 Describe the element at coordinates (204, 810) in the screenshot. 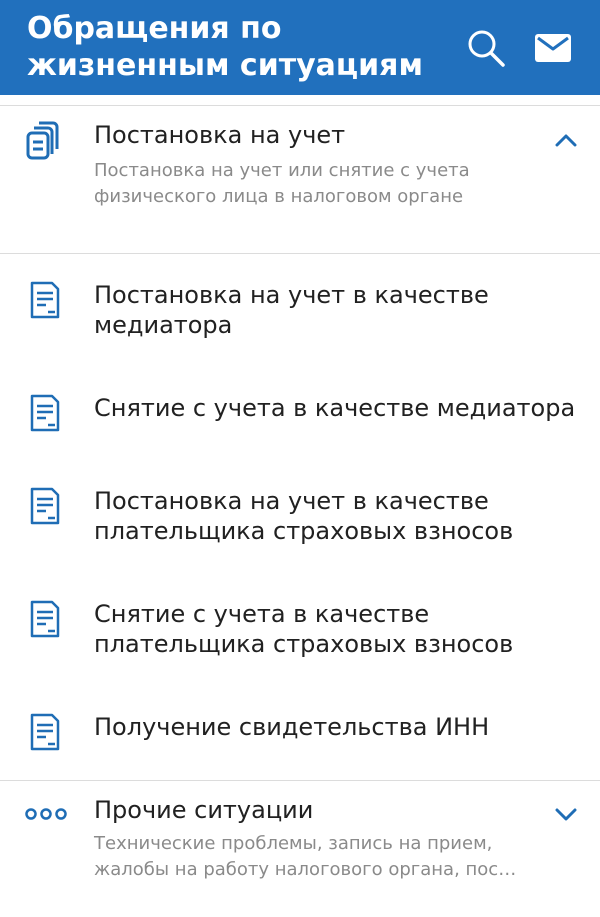

I see `section-title: Прочие ситуации` at that location.